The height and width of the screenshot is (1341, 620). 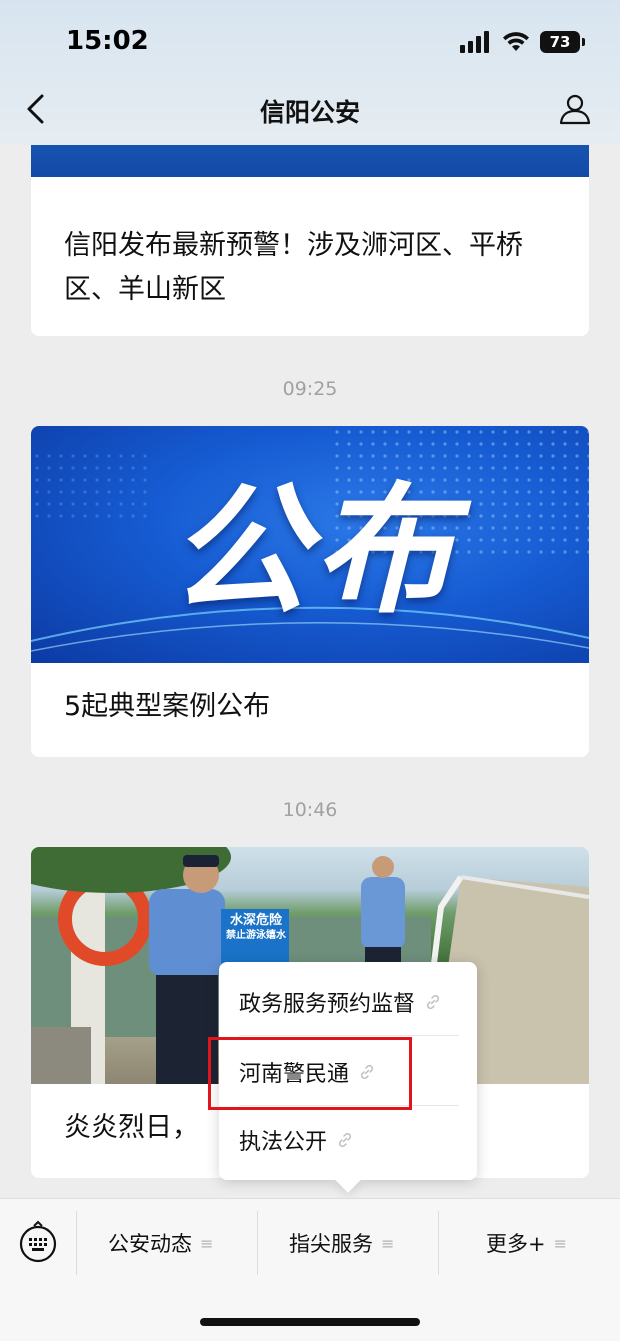 I want to click on menu-item-label: 指尖服务, so click(x=331, y=1244).